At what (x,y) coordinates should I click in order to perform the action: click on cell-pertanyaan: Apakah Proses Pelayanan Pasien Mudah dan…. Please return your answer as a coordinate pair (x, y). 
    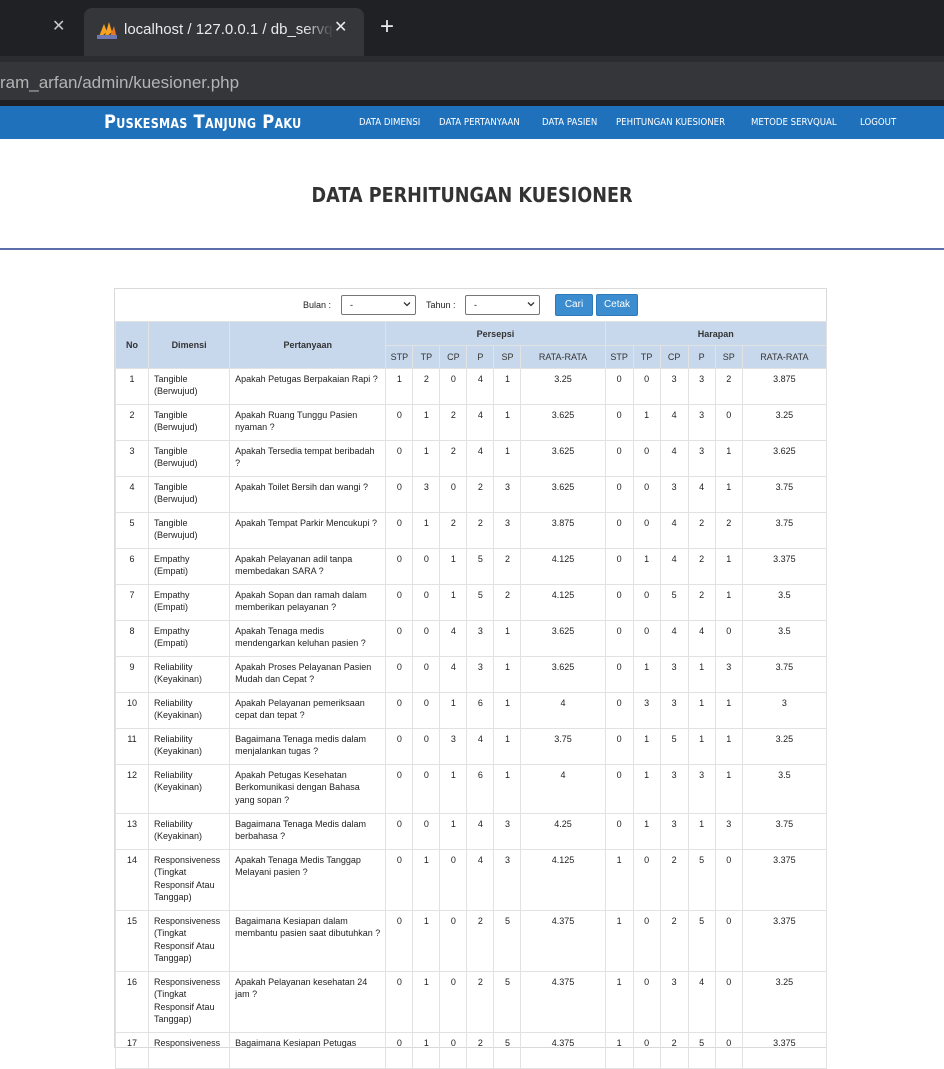
    Looking at the image, I should click on (308, 674).